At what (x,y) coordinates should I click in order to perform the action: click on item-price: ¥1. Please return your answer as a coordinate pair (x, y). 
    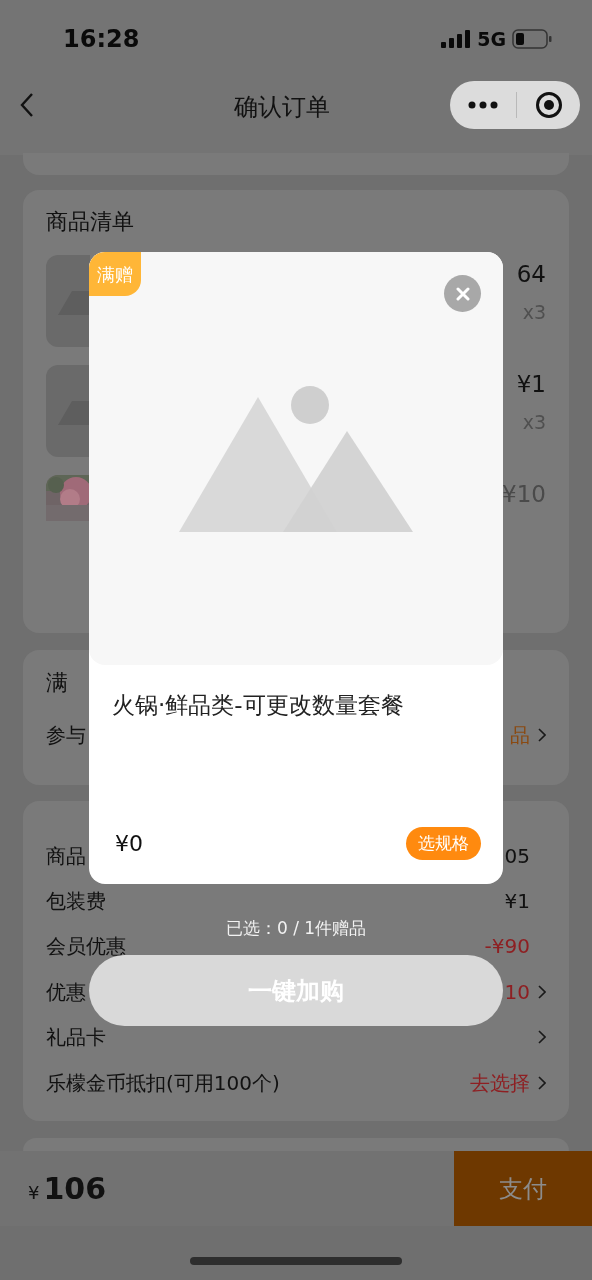
    Looking at the image, I should click on (531, 384).